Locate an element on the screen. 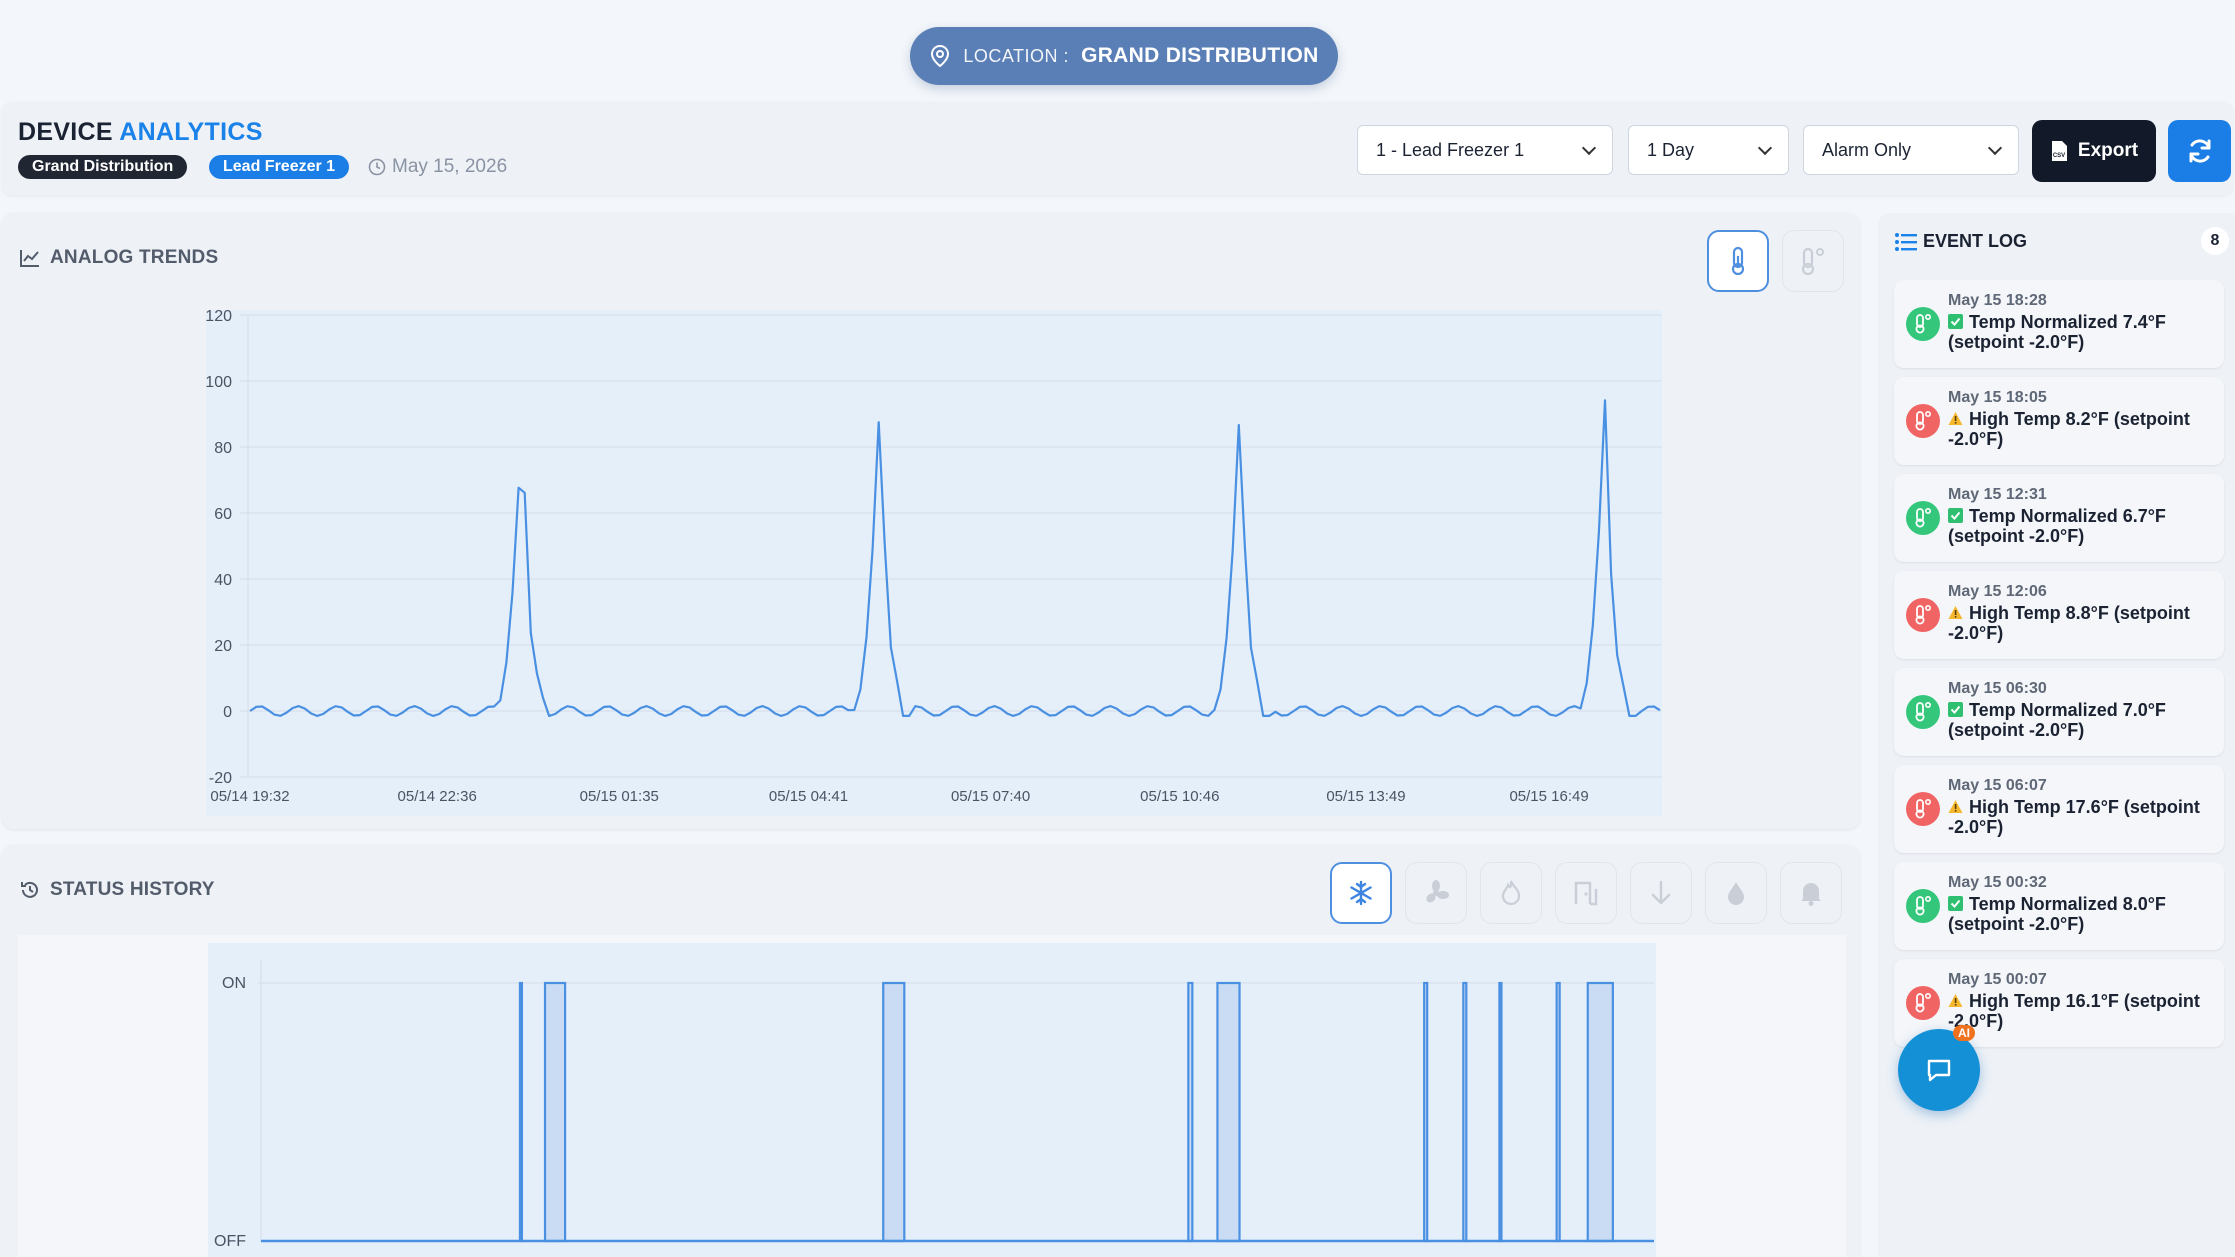 This screenshot has width=2235, height=1257. event-message-text: Temp Normalized 8.0°F (setpoint -2.0°F) is located at coordinates (2057, 914).